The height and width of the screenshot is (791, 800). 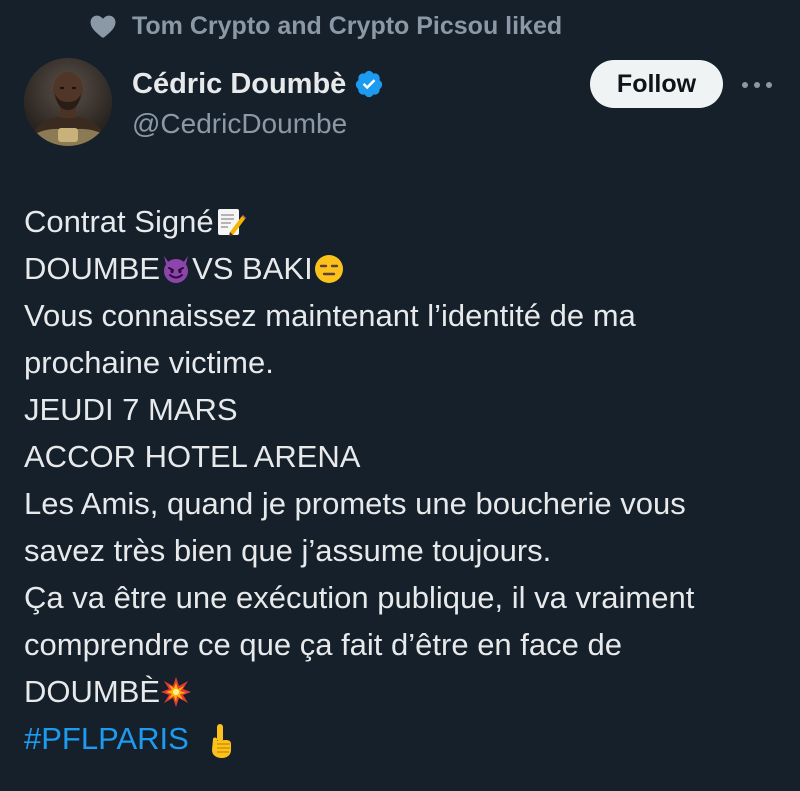 What do you see at coordinates (329, 269) in the screenshot?
I see `expressionless-face-emoji` at bounding box center [329, 269].